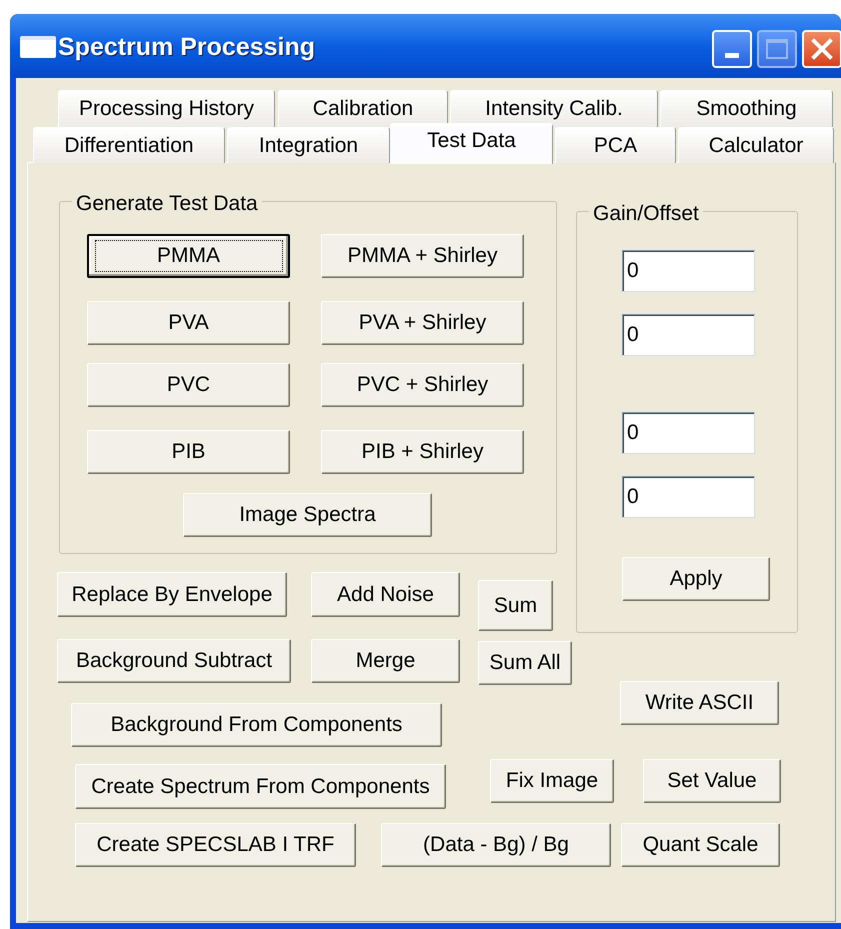 The height and width of the screenshot is (929, 841). I want to click on button: Image Spectra, so click(307, 515).